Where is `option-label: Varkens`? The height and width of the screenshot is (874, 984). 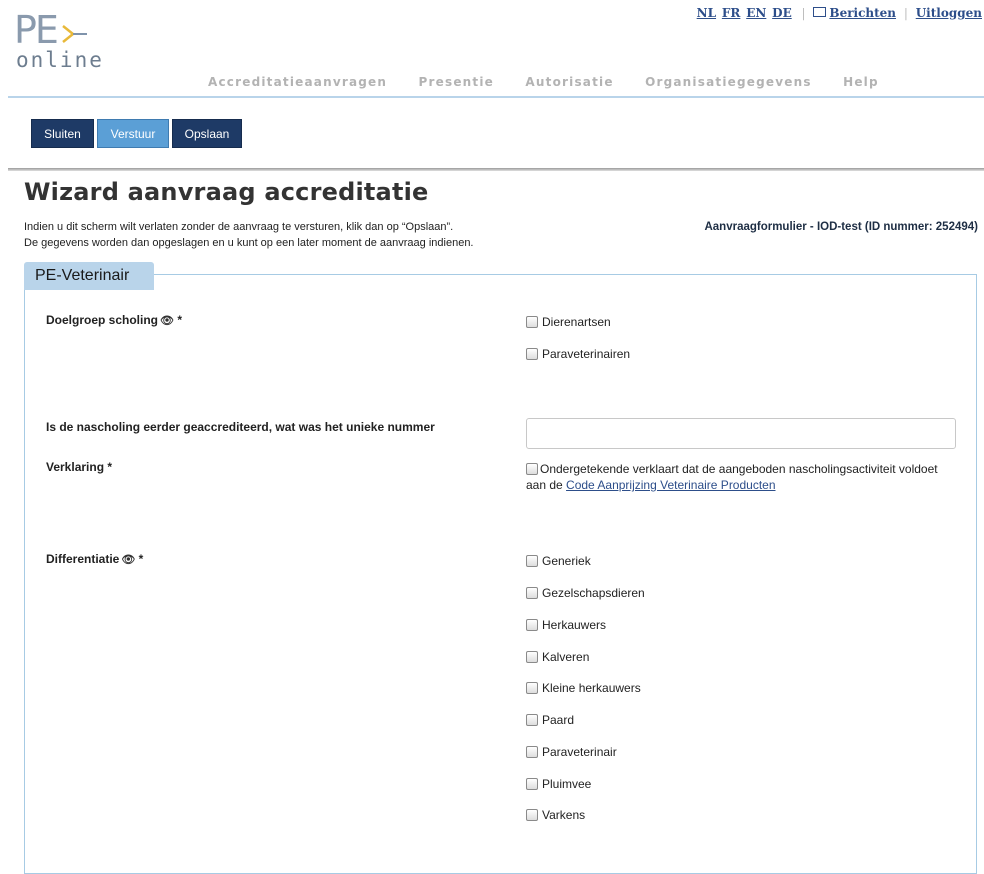
option-label: Varkens is located at coordinates (564, 815).